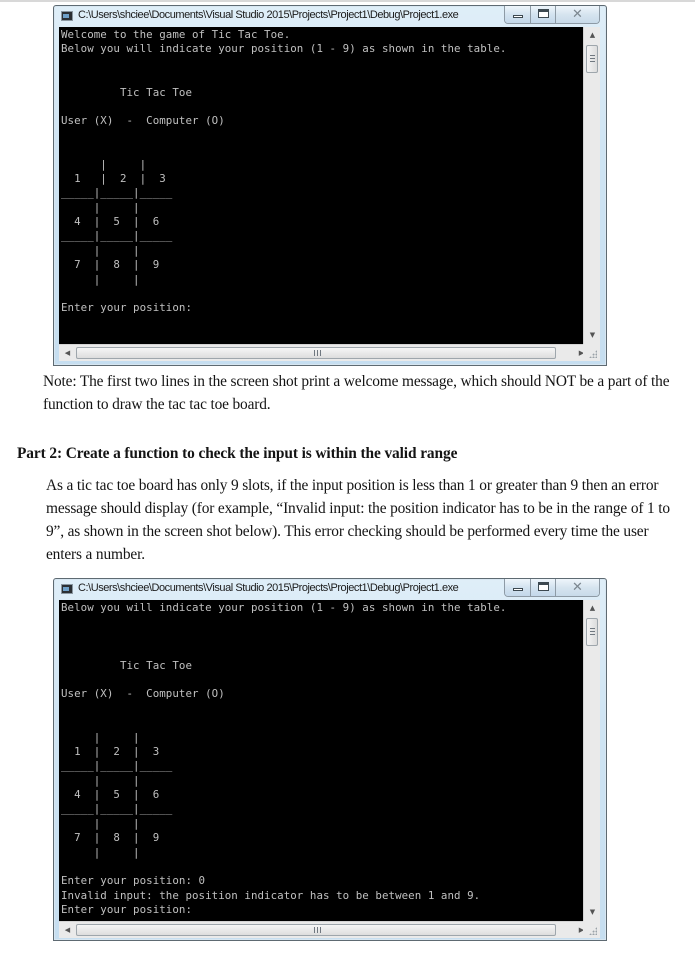 The image size is (695, 954). Describe the element at coordinates (176, 34) in the screenshot. I see `console-line: Welcome to the game of Tic Tac Toe.` at that location.